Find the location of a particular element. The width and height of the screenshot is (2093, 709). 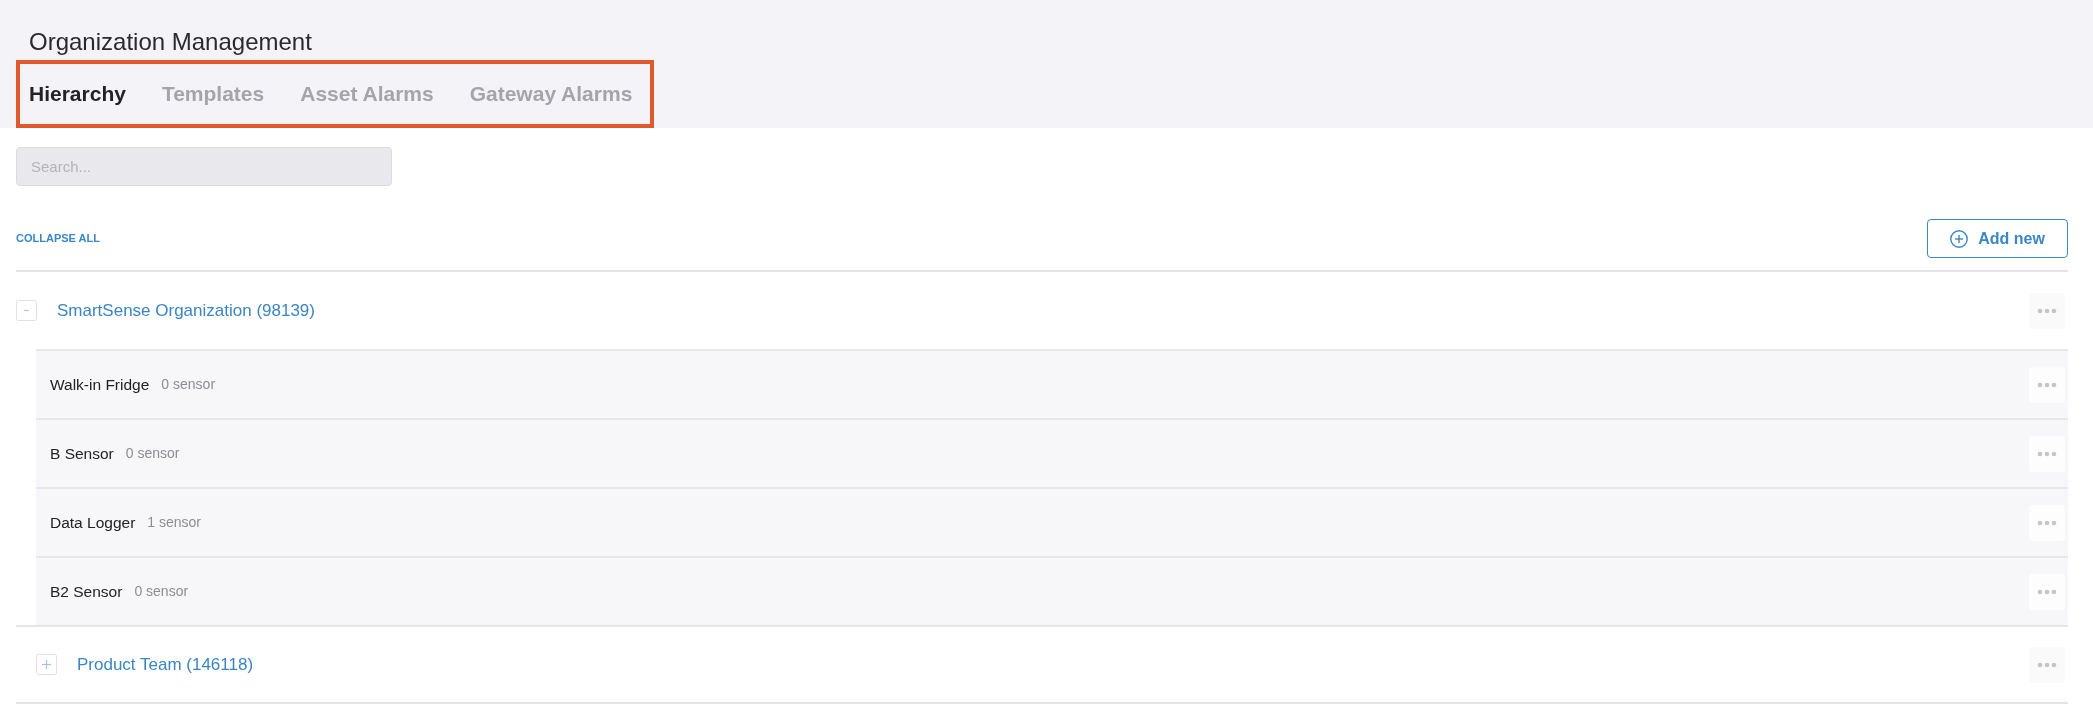

plus-icon is located at coordinates (46, 664).